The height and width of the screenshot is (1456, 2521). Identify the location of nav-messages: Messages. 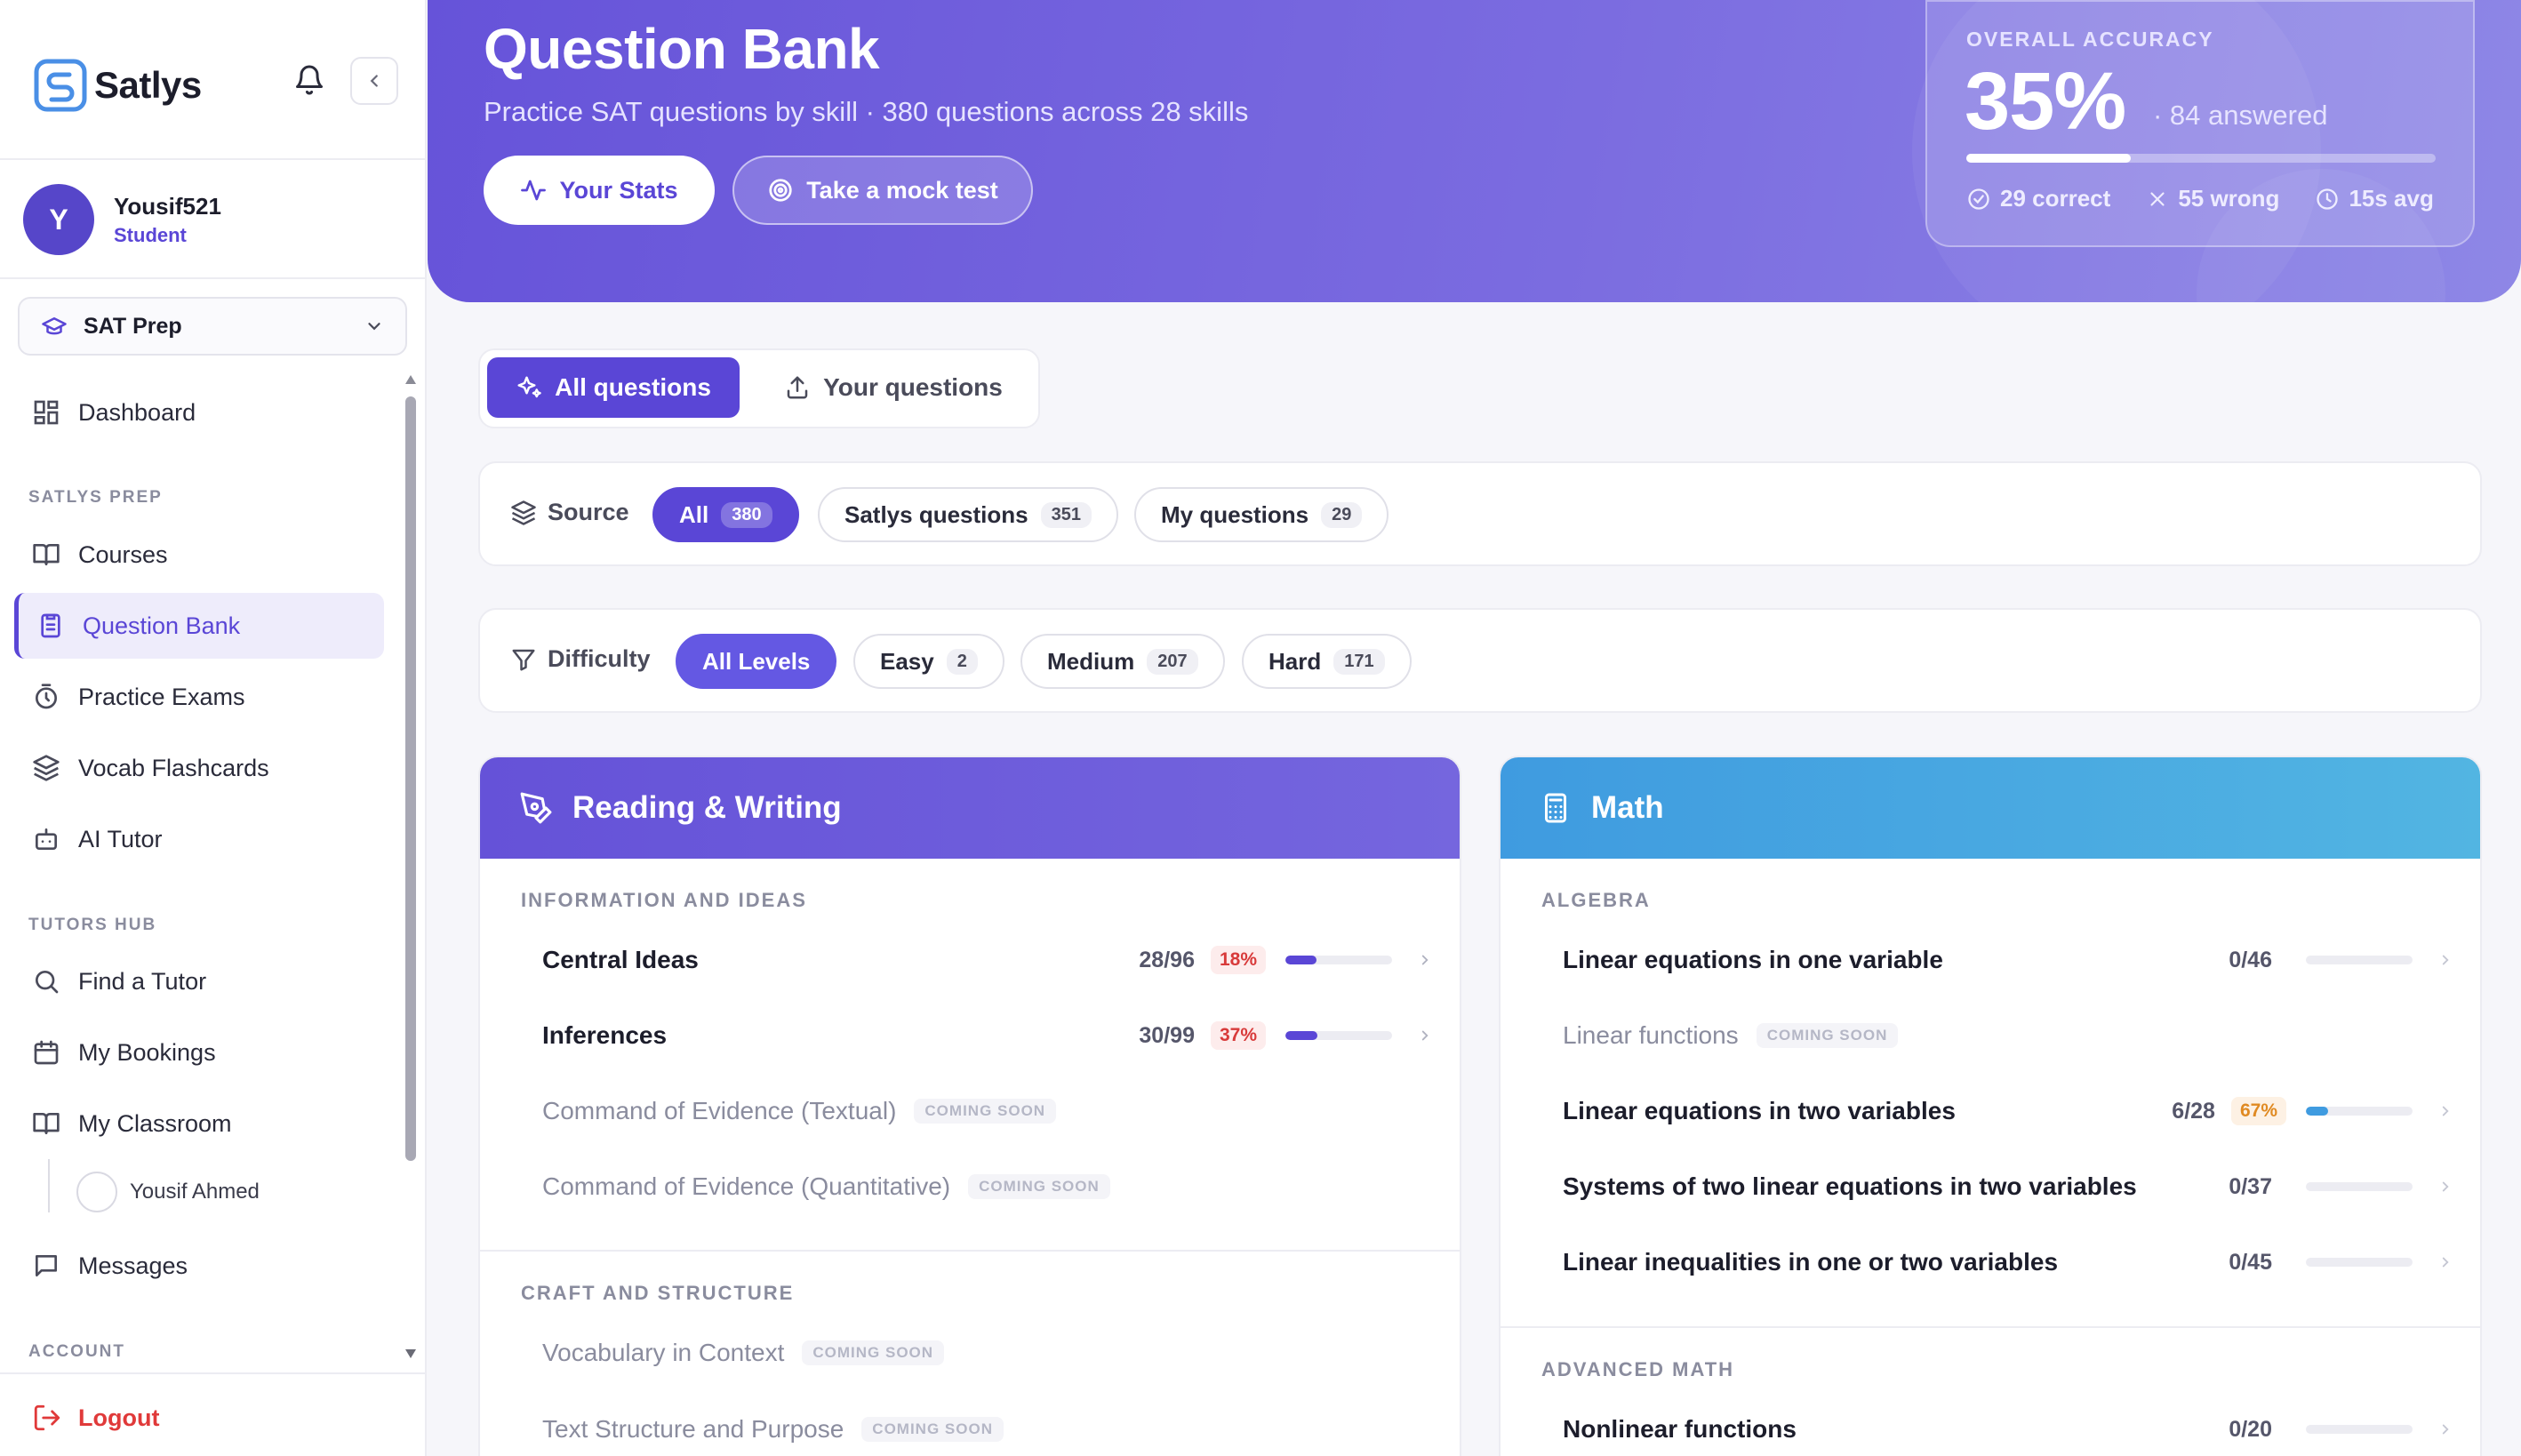
(199, 1266).